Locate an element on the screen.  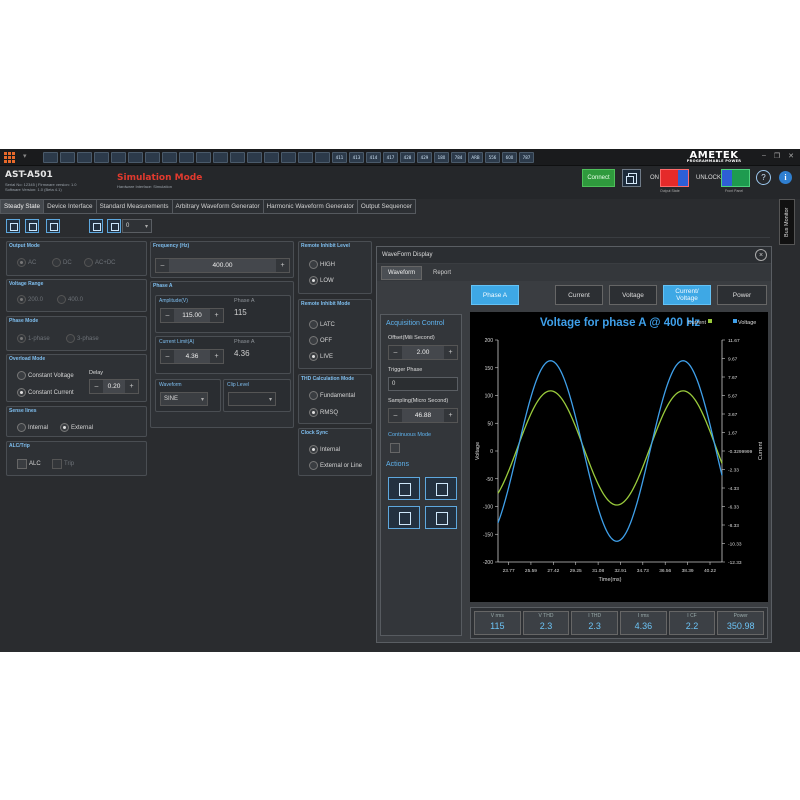
current-voltage-button: Current/ Voltage is located at coordinates (687, 295).